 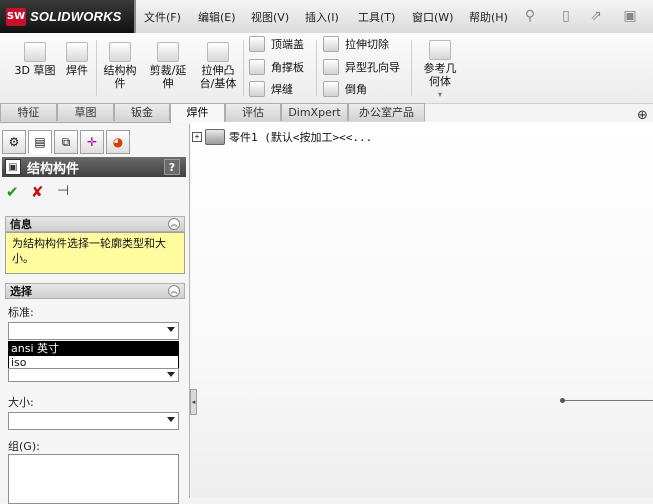 What do you see at coordinates (77, 52) in the screenshot?
I see `weldment-icon` at bounding box center [77, 52].